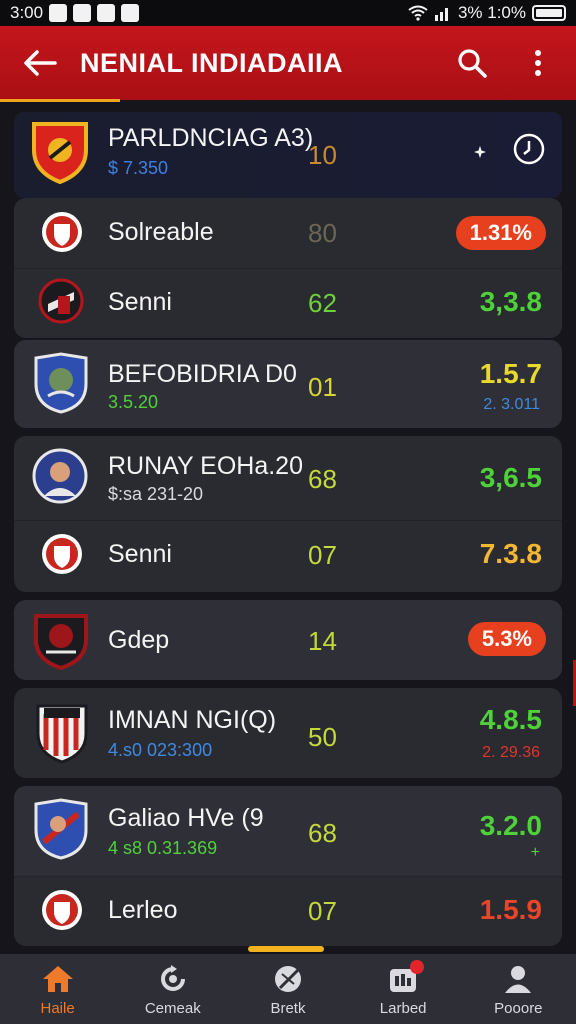  I want to click on team-name: BEFOBIDRIA D0, so click(202, 374).